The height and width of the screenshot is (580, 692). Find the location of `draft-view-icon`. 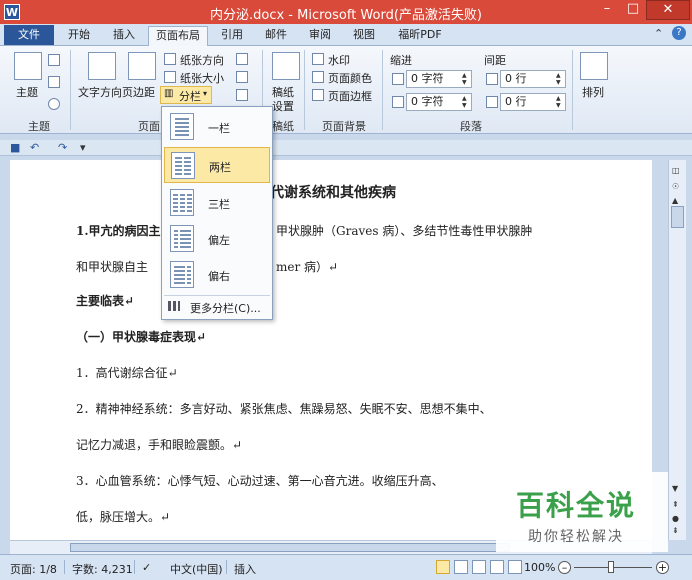

draft-view-icon is located at coordinates (515, 567).